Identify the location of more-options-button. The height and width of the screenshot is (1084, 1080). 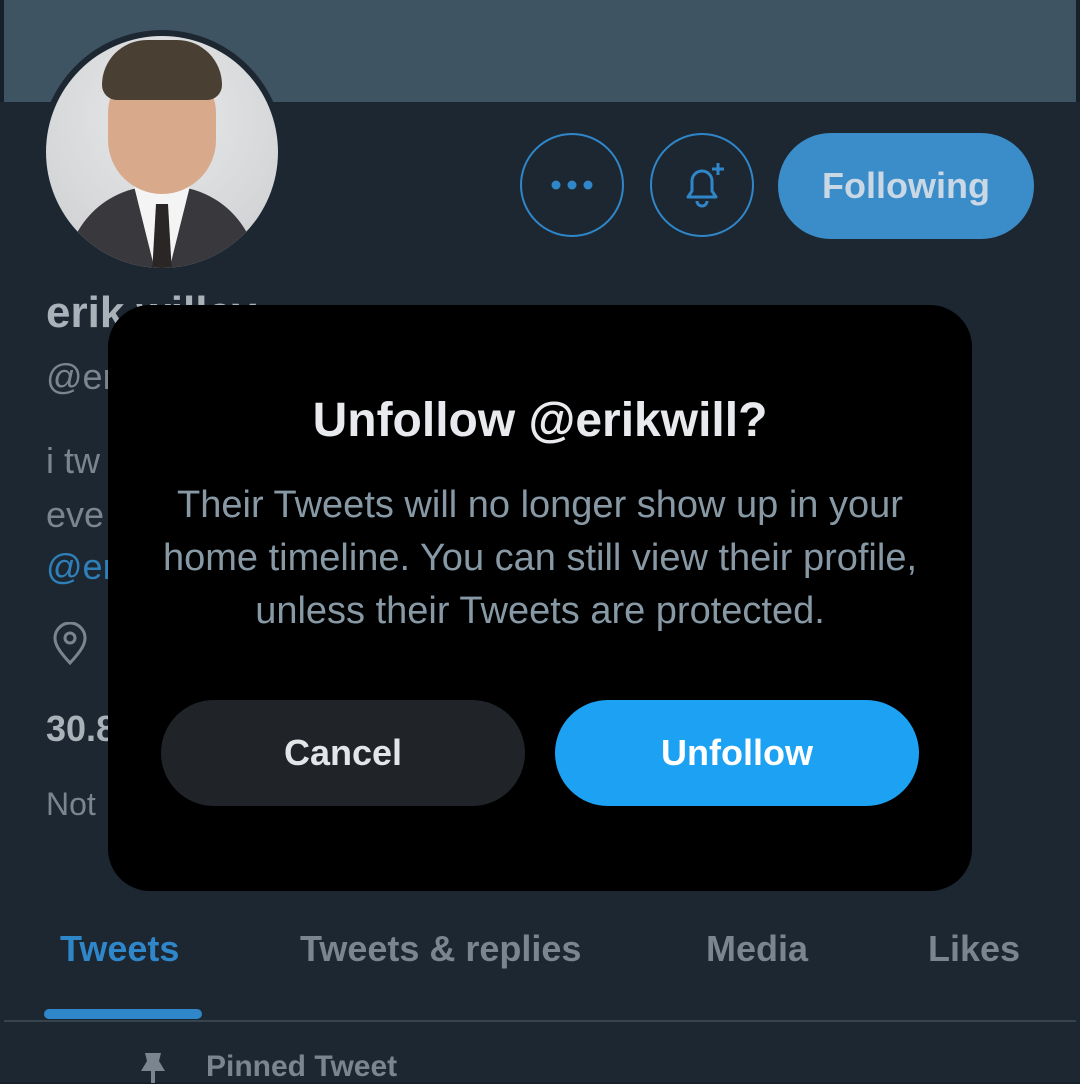
(572, 185).